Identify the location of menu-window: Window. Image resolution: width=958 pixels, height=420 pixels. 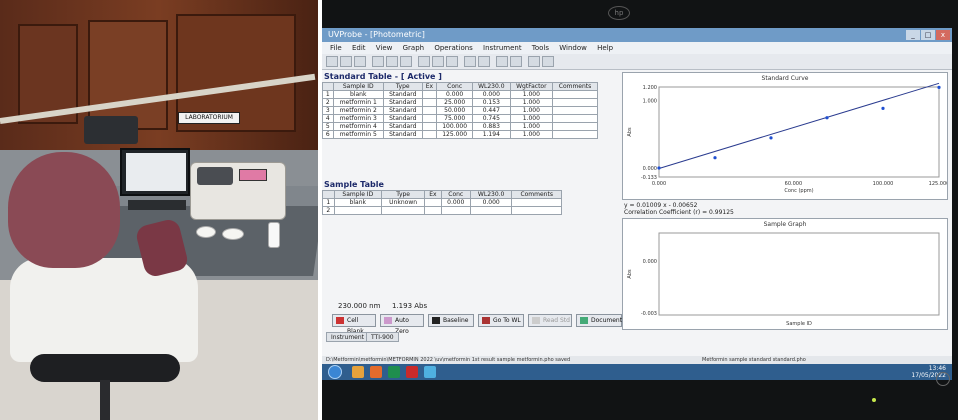
(573, 48).